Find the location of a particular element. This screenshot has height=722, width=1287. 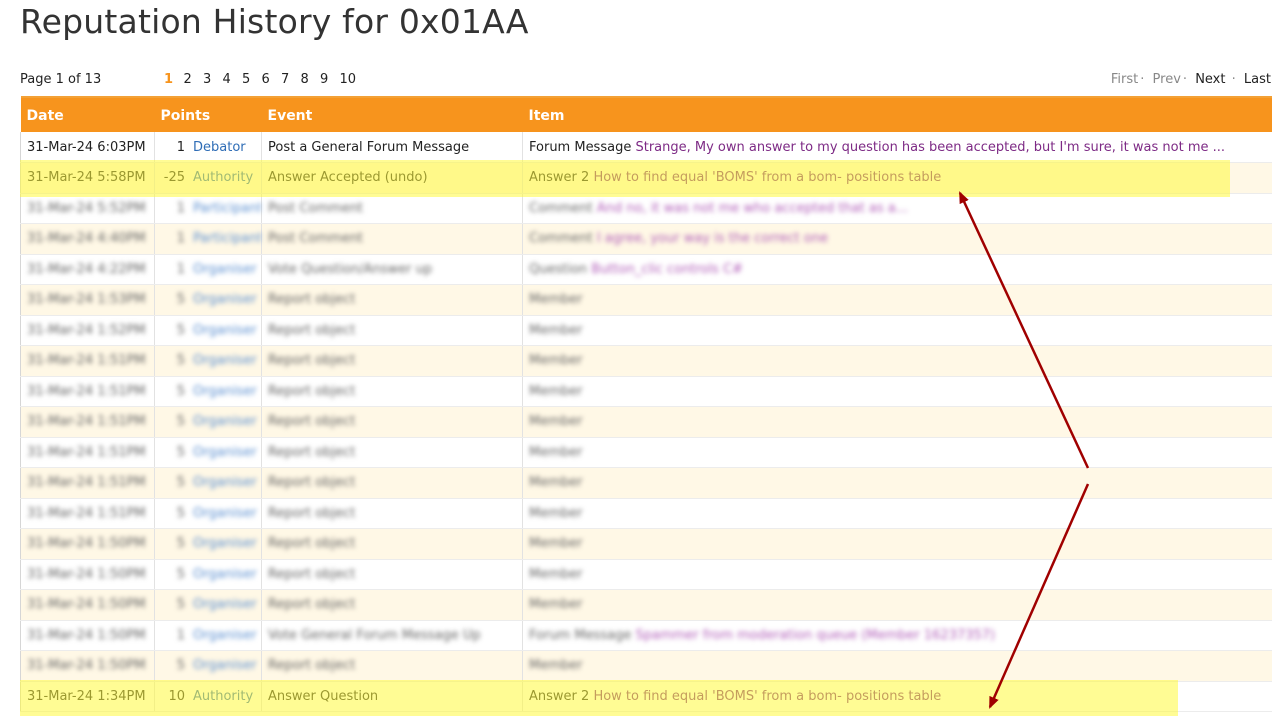

item-title-link: I agree, your way is the correct one is located at coordinates (712, 238).